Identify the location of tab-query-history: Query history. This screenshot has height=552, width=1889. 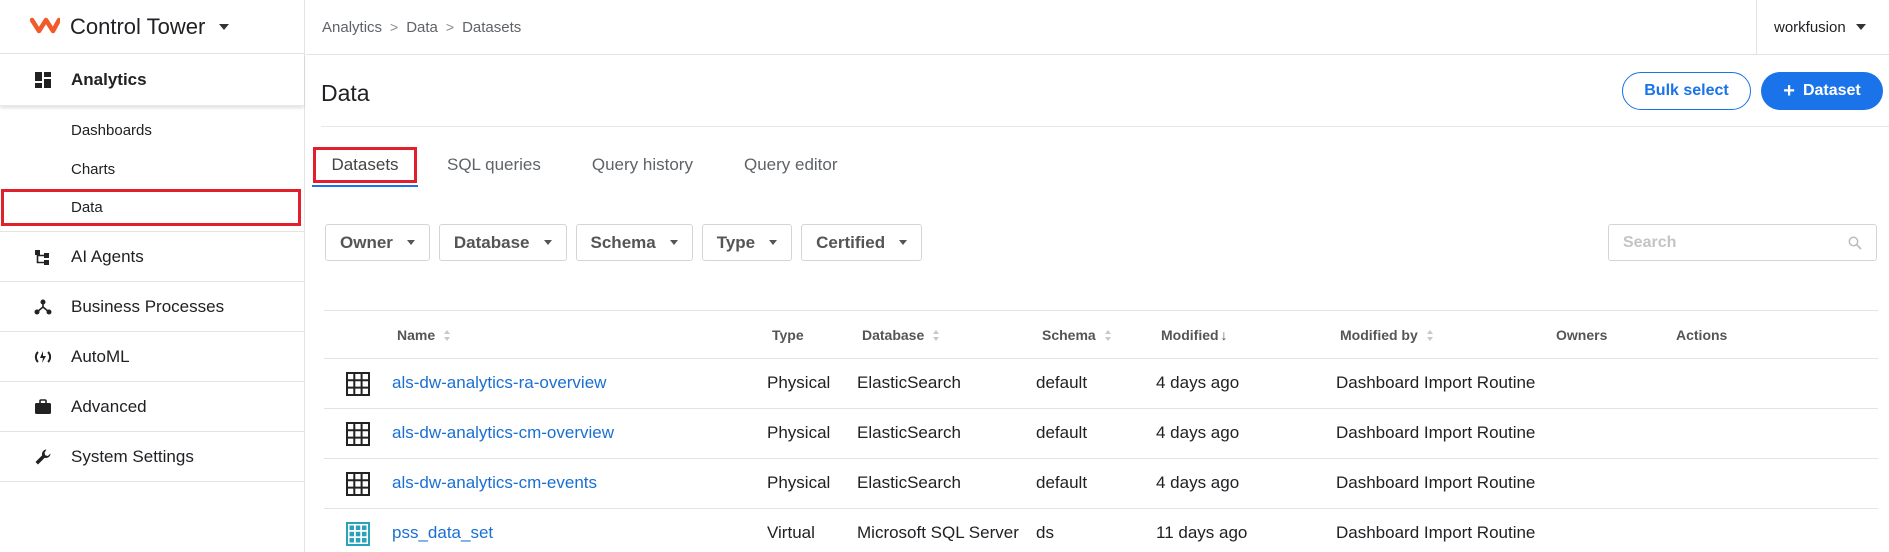
(642, 165).